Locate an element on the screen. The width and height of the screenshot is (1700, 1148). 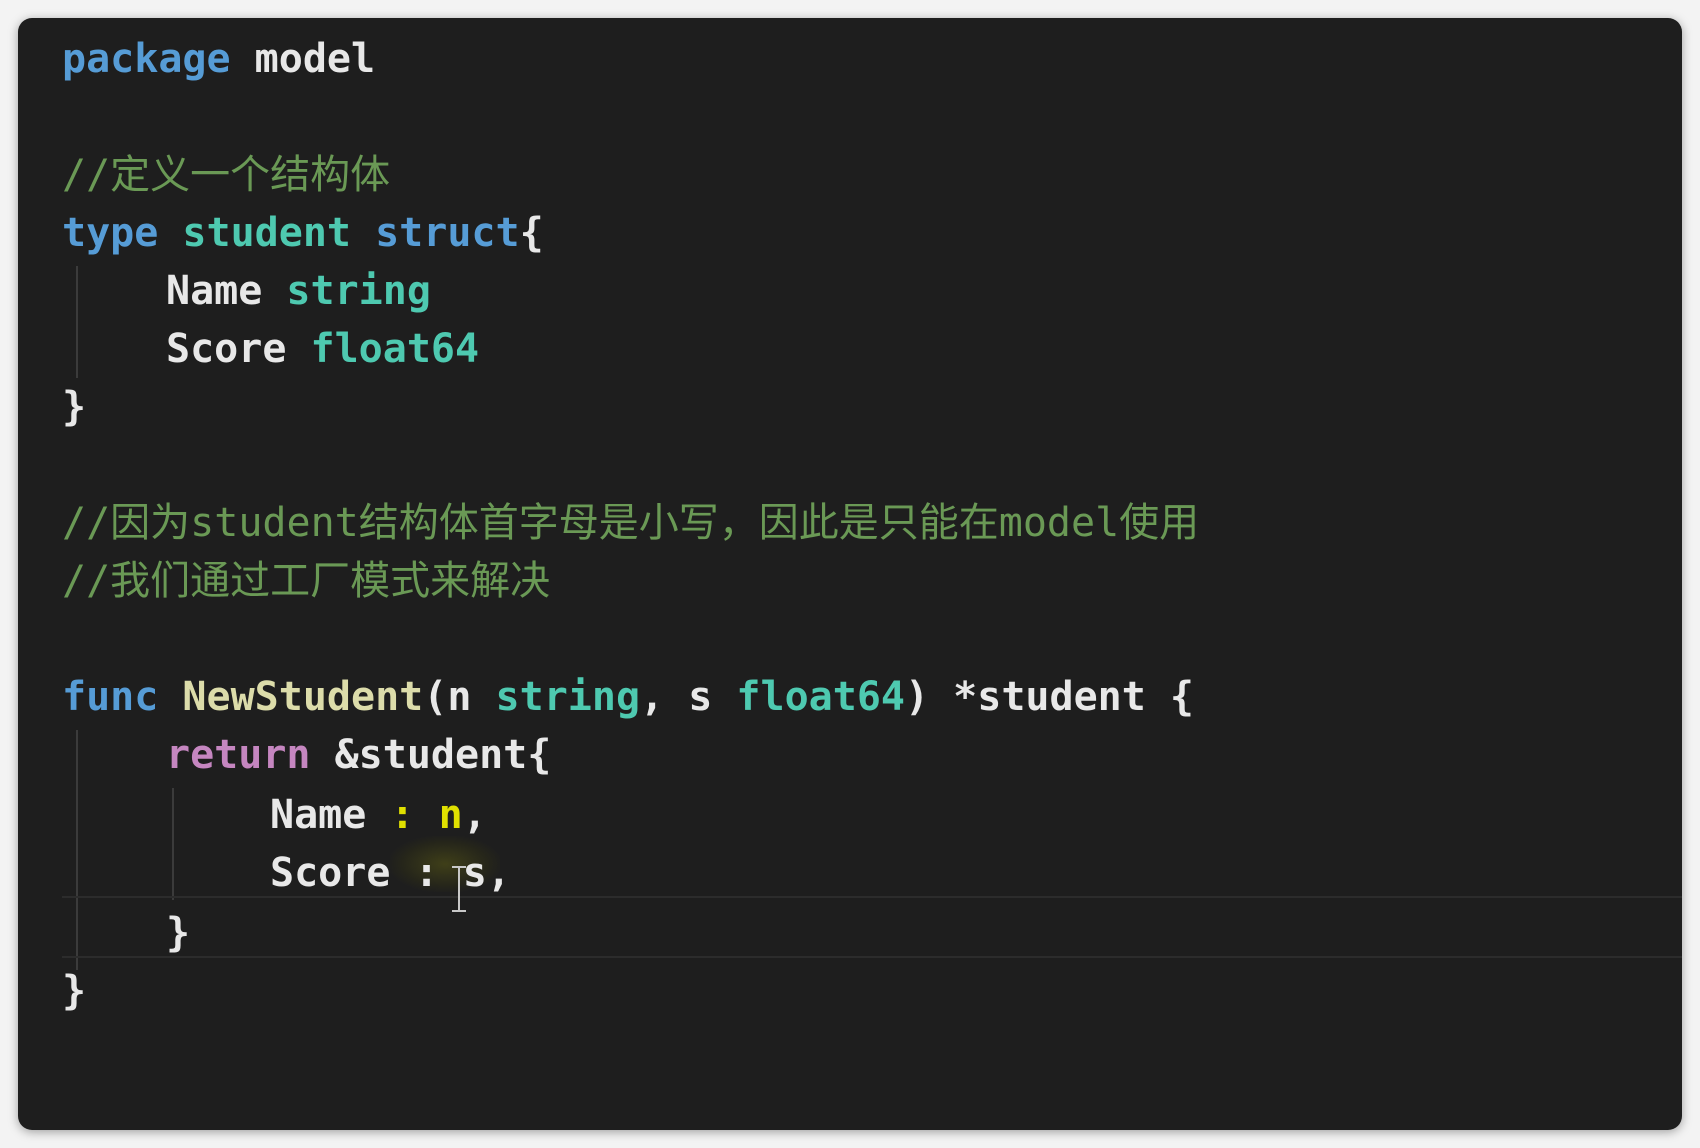
keyword-type: type is located at coordinates (110, 233).